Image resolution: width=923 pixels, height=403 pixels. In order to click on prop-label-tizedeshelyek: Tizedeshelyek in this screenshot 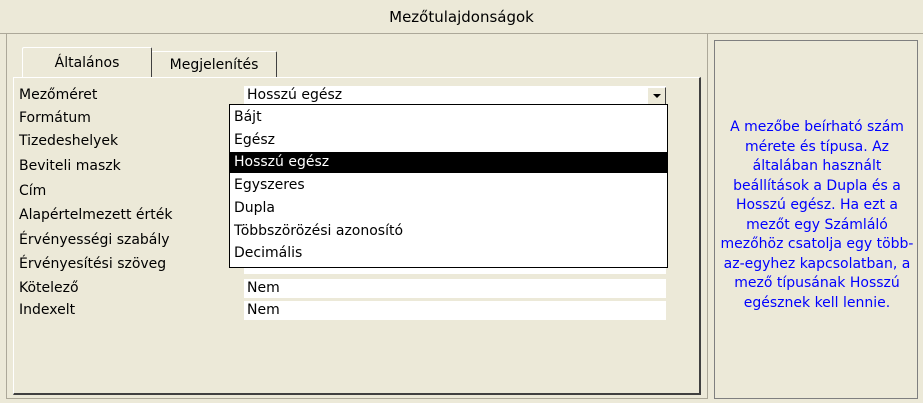, I will do `click(69, 141)`.